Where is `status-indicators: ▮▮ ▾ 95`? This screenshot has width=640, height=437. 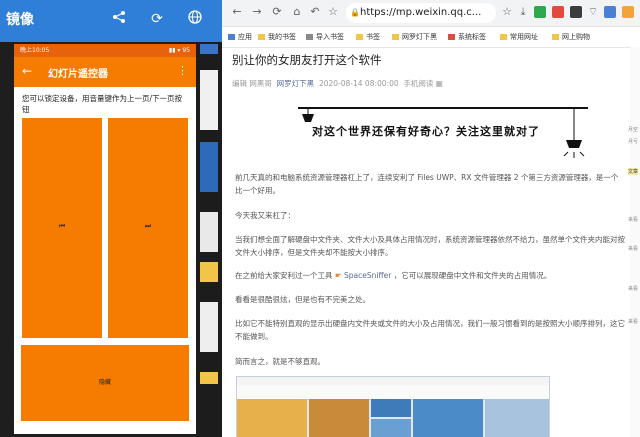 status-indicators: ▮▮ ▾ 95 is located at coordinates (179, 50).